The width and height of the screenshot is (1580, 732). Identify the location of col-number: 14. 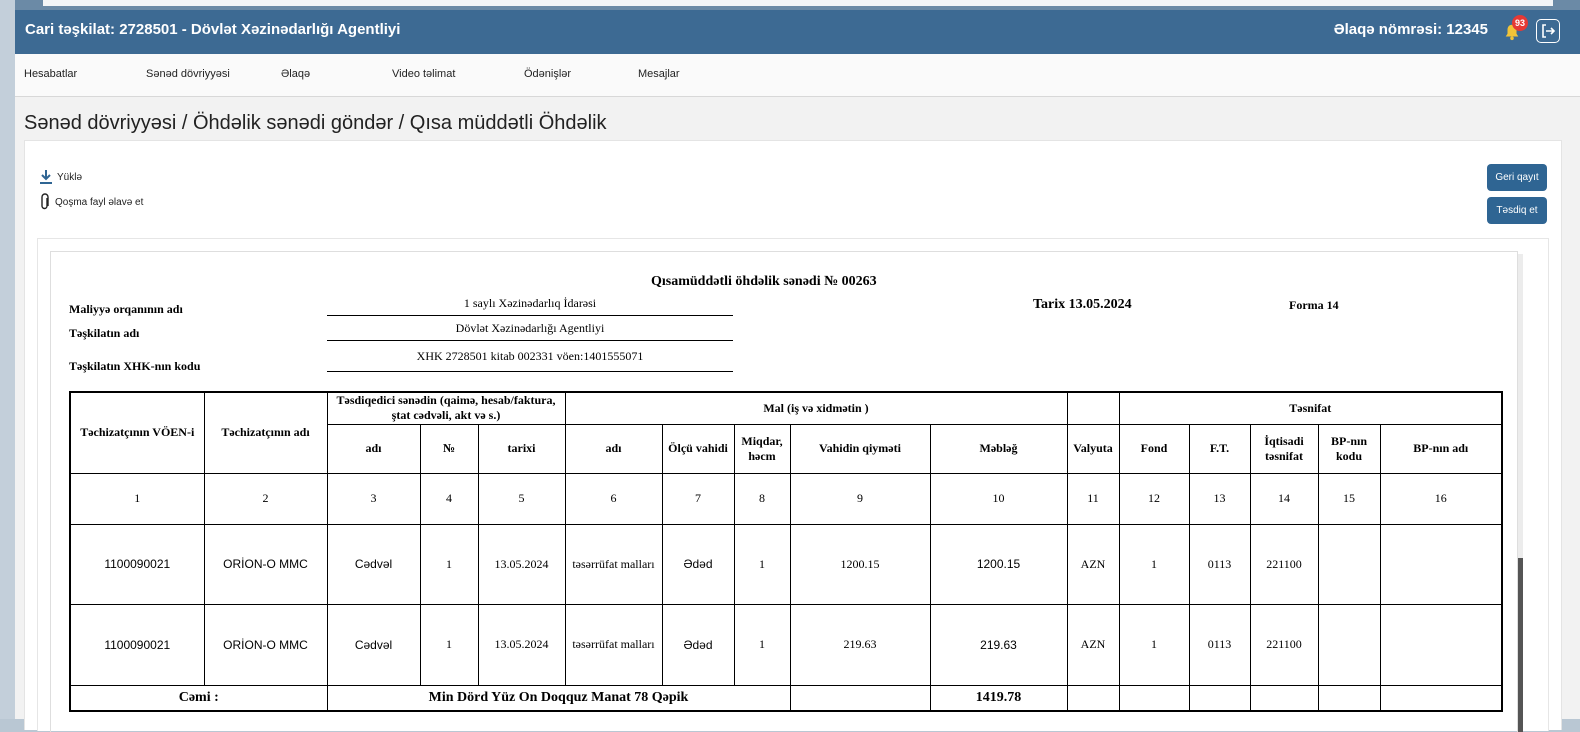
(1284, 498).